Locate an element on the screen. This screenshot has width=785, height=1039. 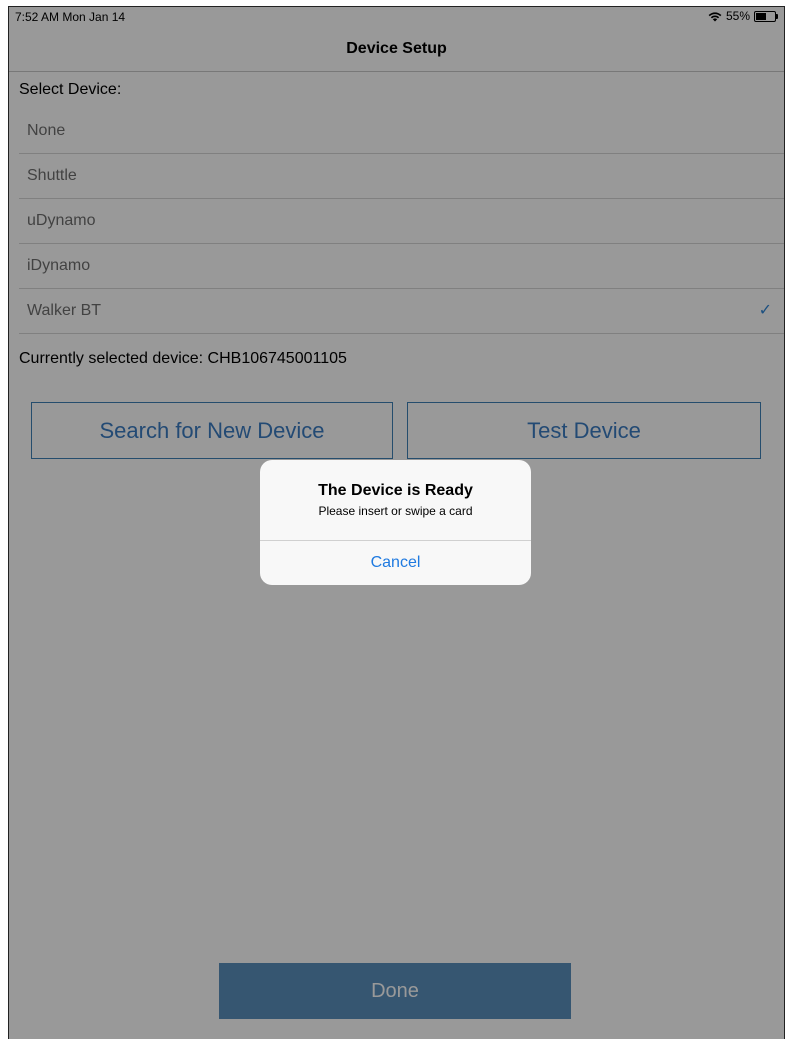
alert-title: The Device is Ready is located at coordinates (395, 490).